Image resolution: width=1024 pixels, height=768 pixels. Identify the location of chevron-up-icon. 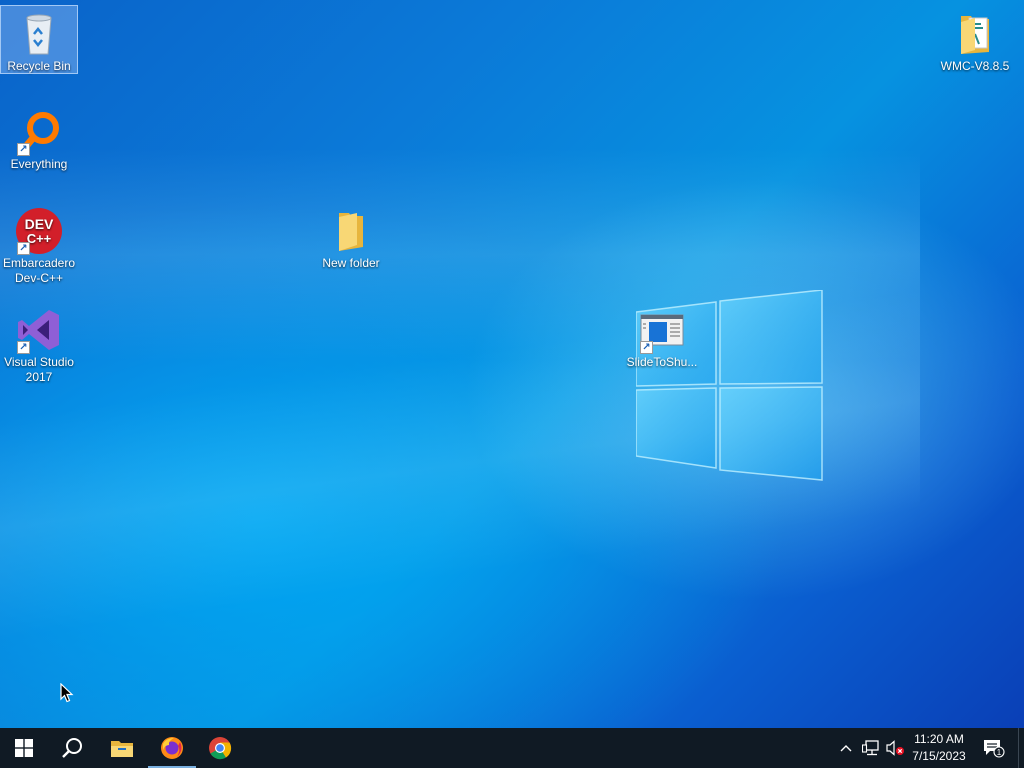
(846, 748).